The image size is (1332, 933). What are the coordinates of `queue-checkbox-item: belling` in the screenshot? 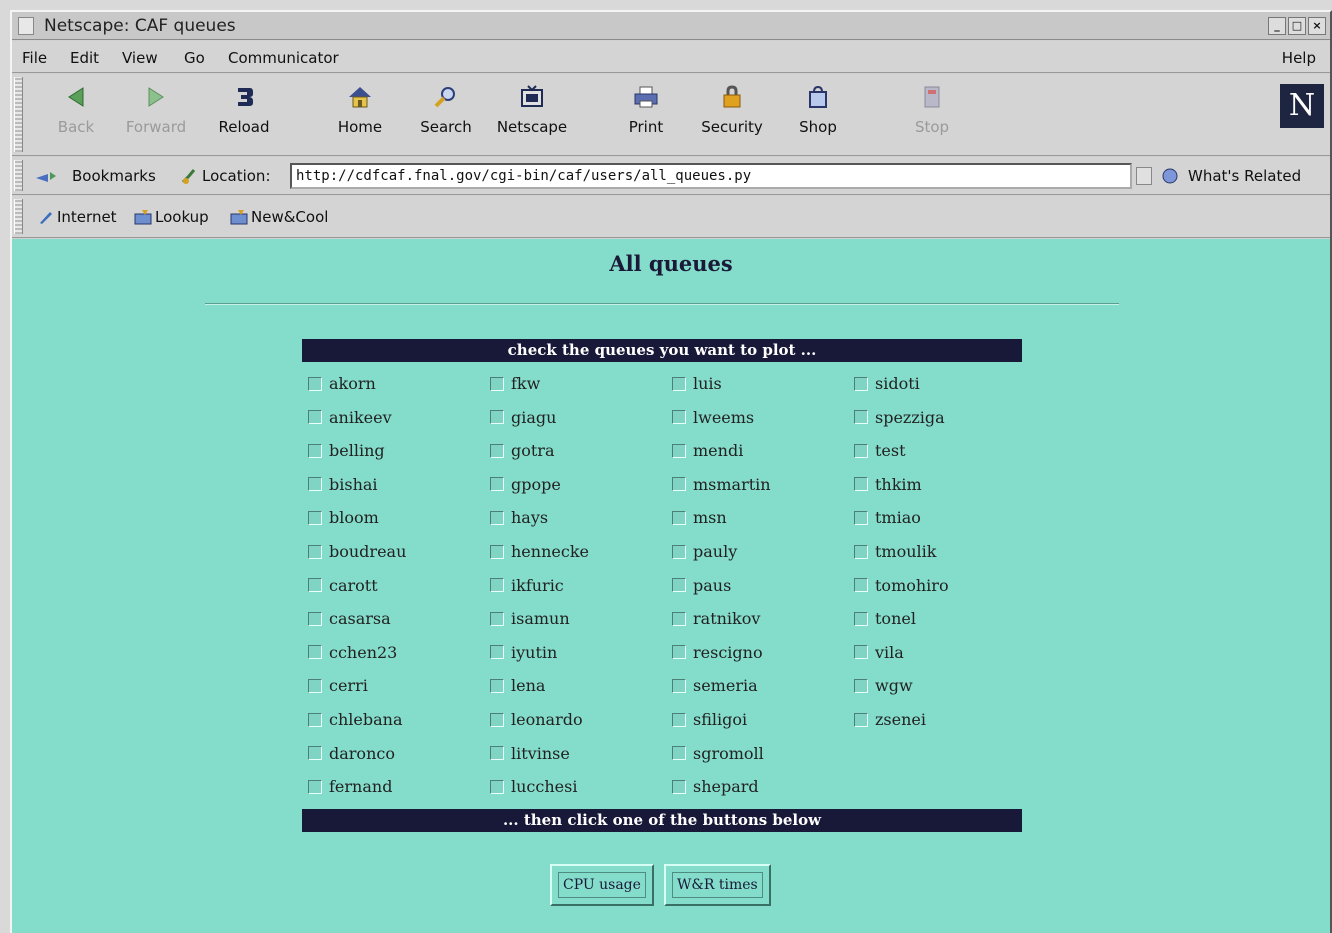 It's located at (346, 450).